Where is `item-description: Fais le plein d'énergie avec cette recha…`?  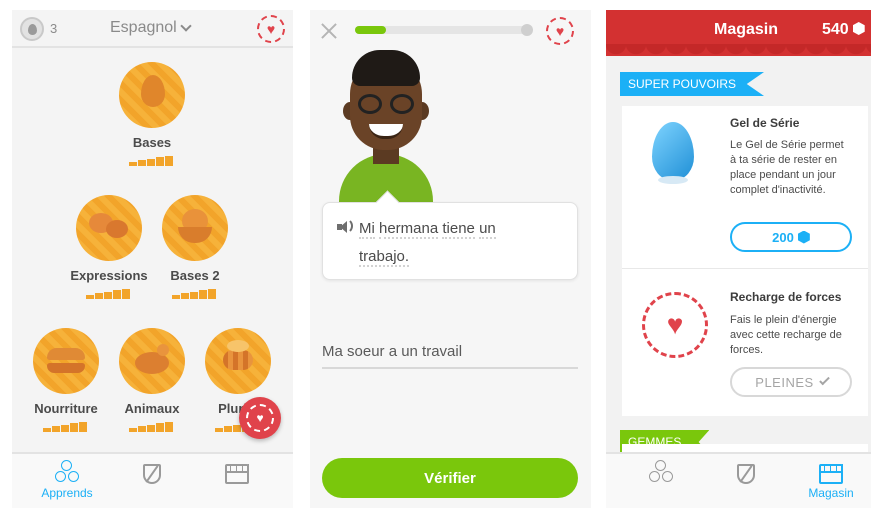 item-description: Fais le plein d'énergie avec cette recha… is located at coordinates (786, 335).